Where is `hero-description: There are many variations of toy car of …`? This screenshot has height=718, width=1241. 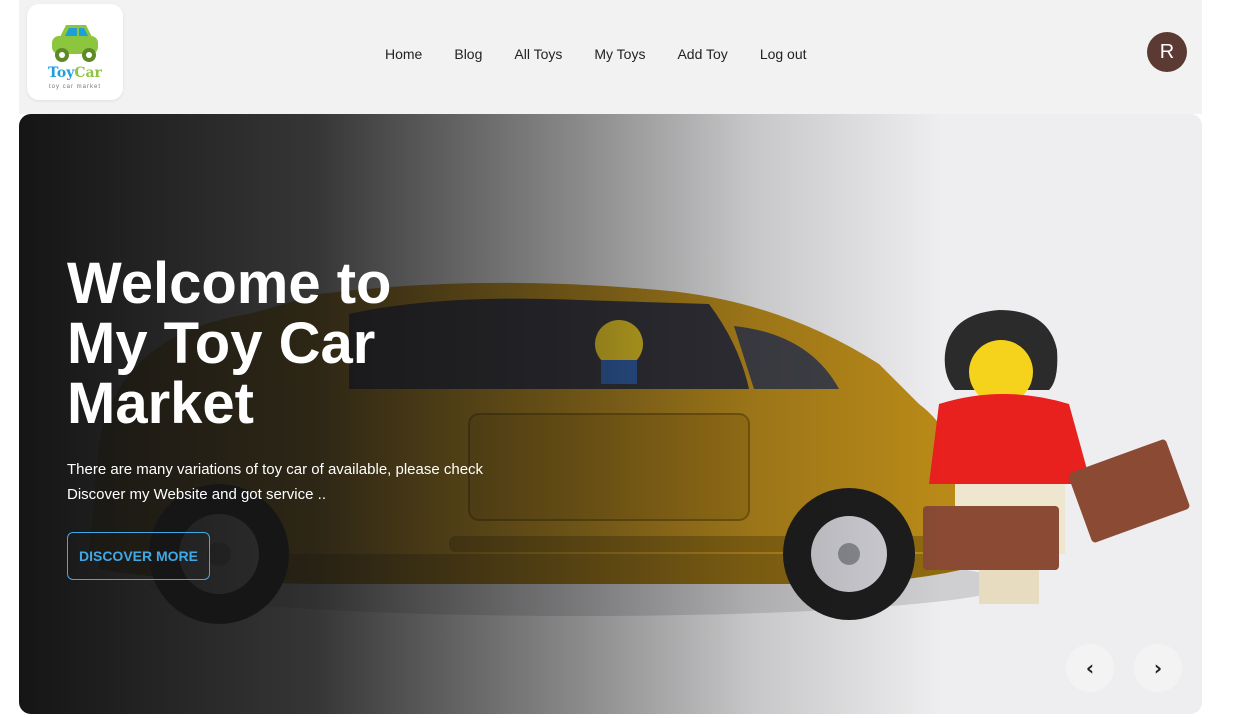
hero-description: There are many variations of toy car of … is located at coordinates (275, 482).